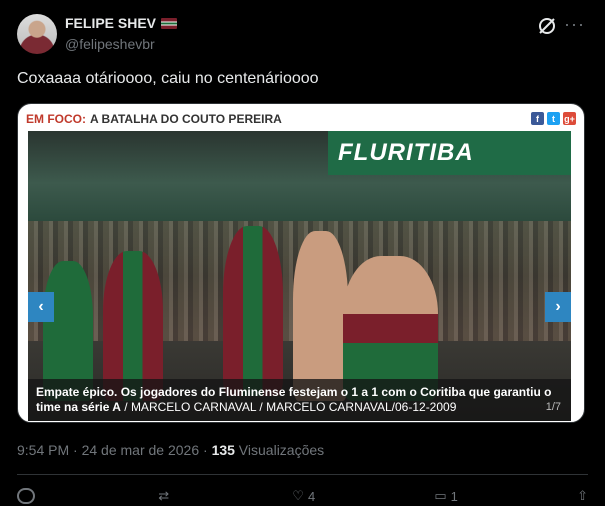 The image size is (605, 506). I want to click on share-icons: f t g+, so click(553, 118).